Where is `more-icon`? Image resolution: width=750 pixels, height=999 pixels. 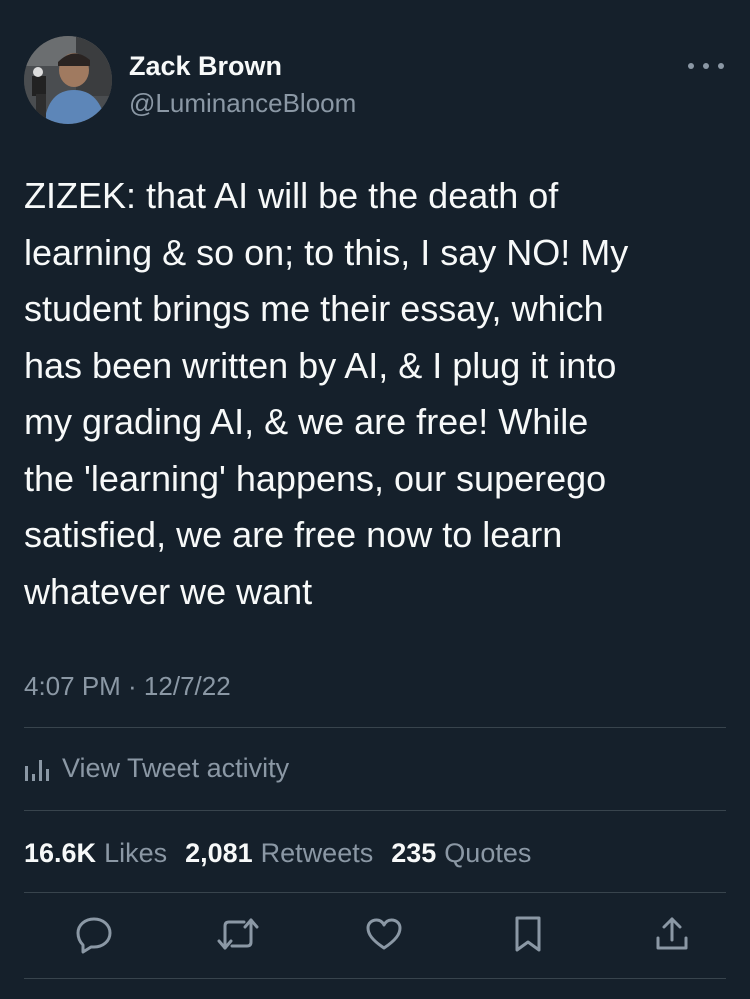
more-icon is located at coordinates (706, 66).